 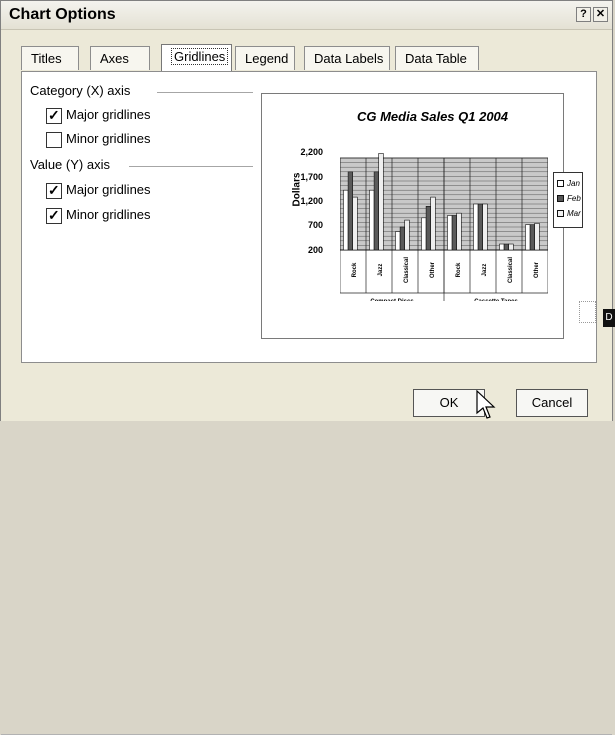 What do you see at coordinates (552, 403) in the screenshot?
I see `cancel-button: Cancel` at bounding box center [552, 403].